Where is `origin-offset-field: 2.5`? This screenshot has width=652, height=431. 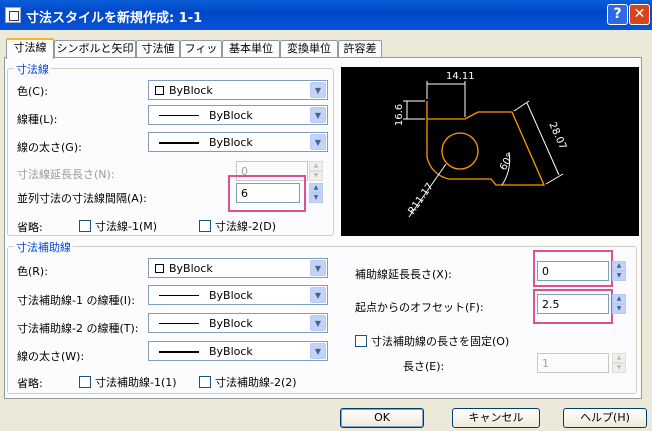 origin-offset-field: 2.5 is located at coordinates (573, 304).